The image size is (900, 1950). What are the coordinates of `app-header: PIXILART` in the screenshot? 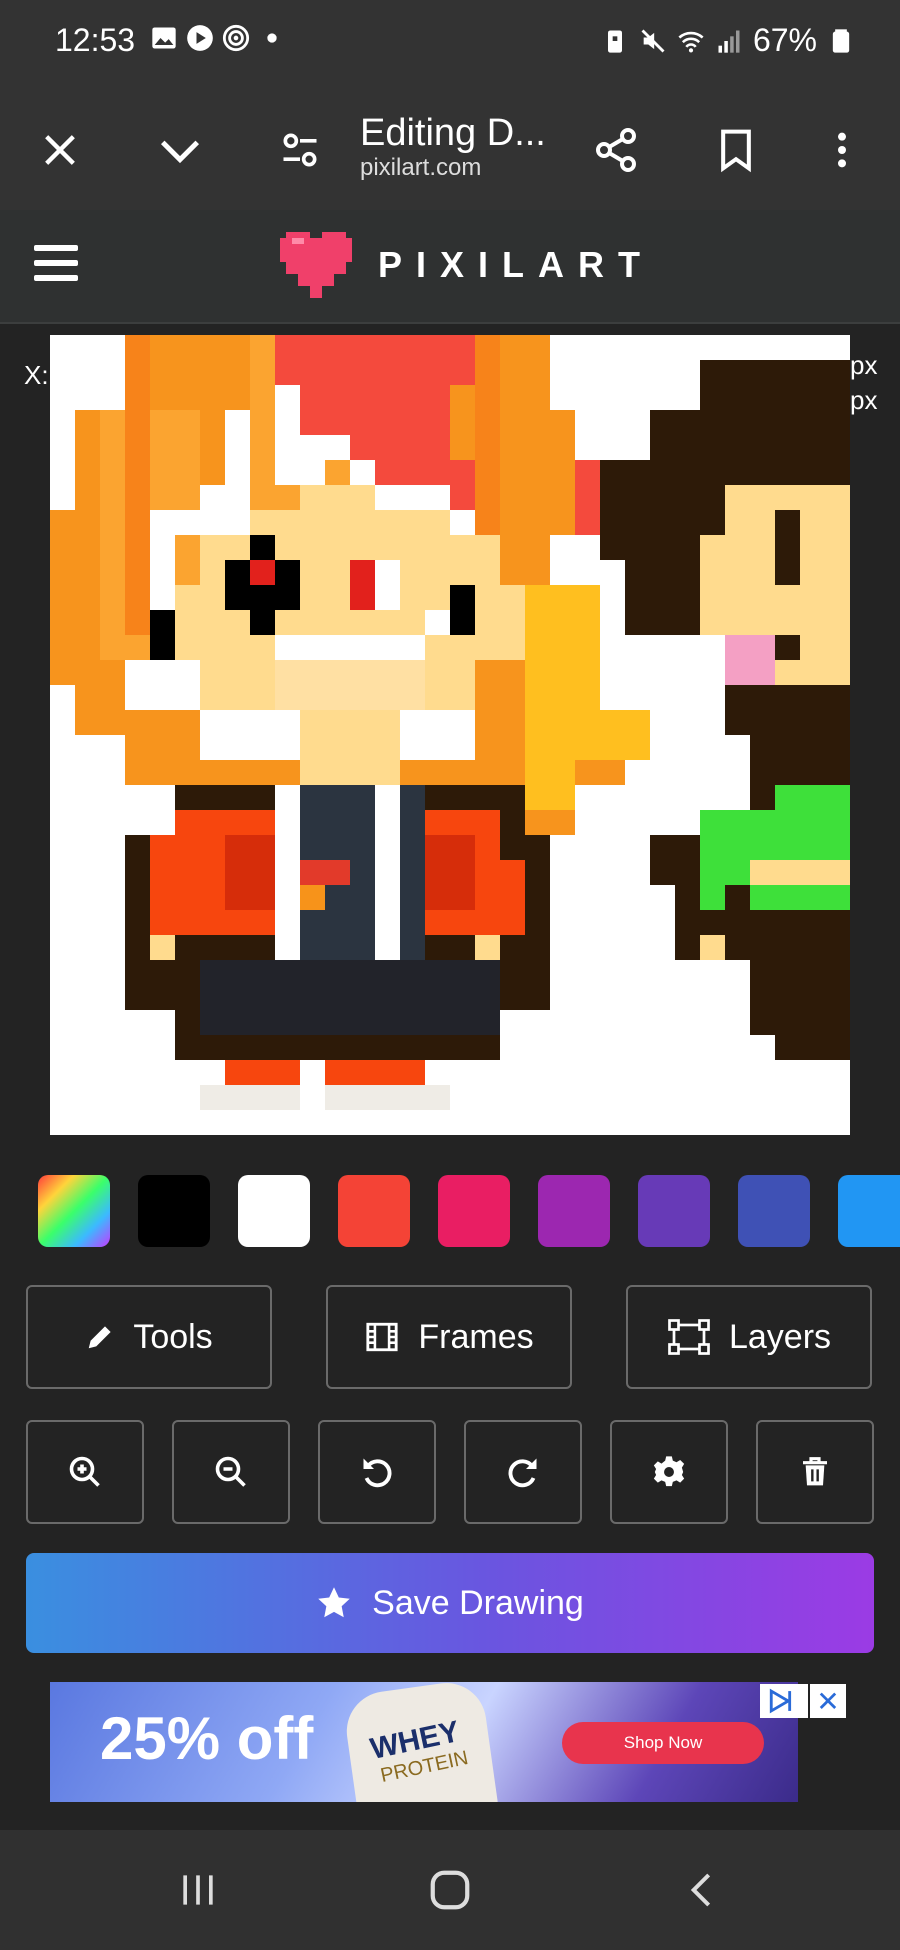 It's located at (450, 267).